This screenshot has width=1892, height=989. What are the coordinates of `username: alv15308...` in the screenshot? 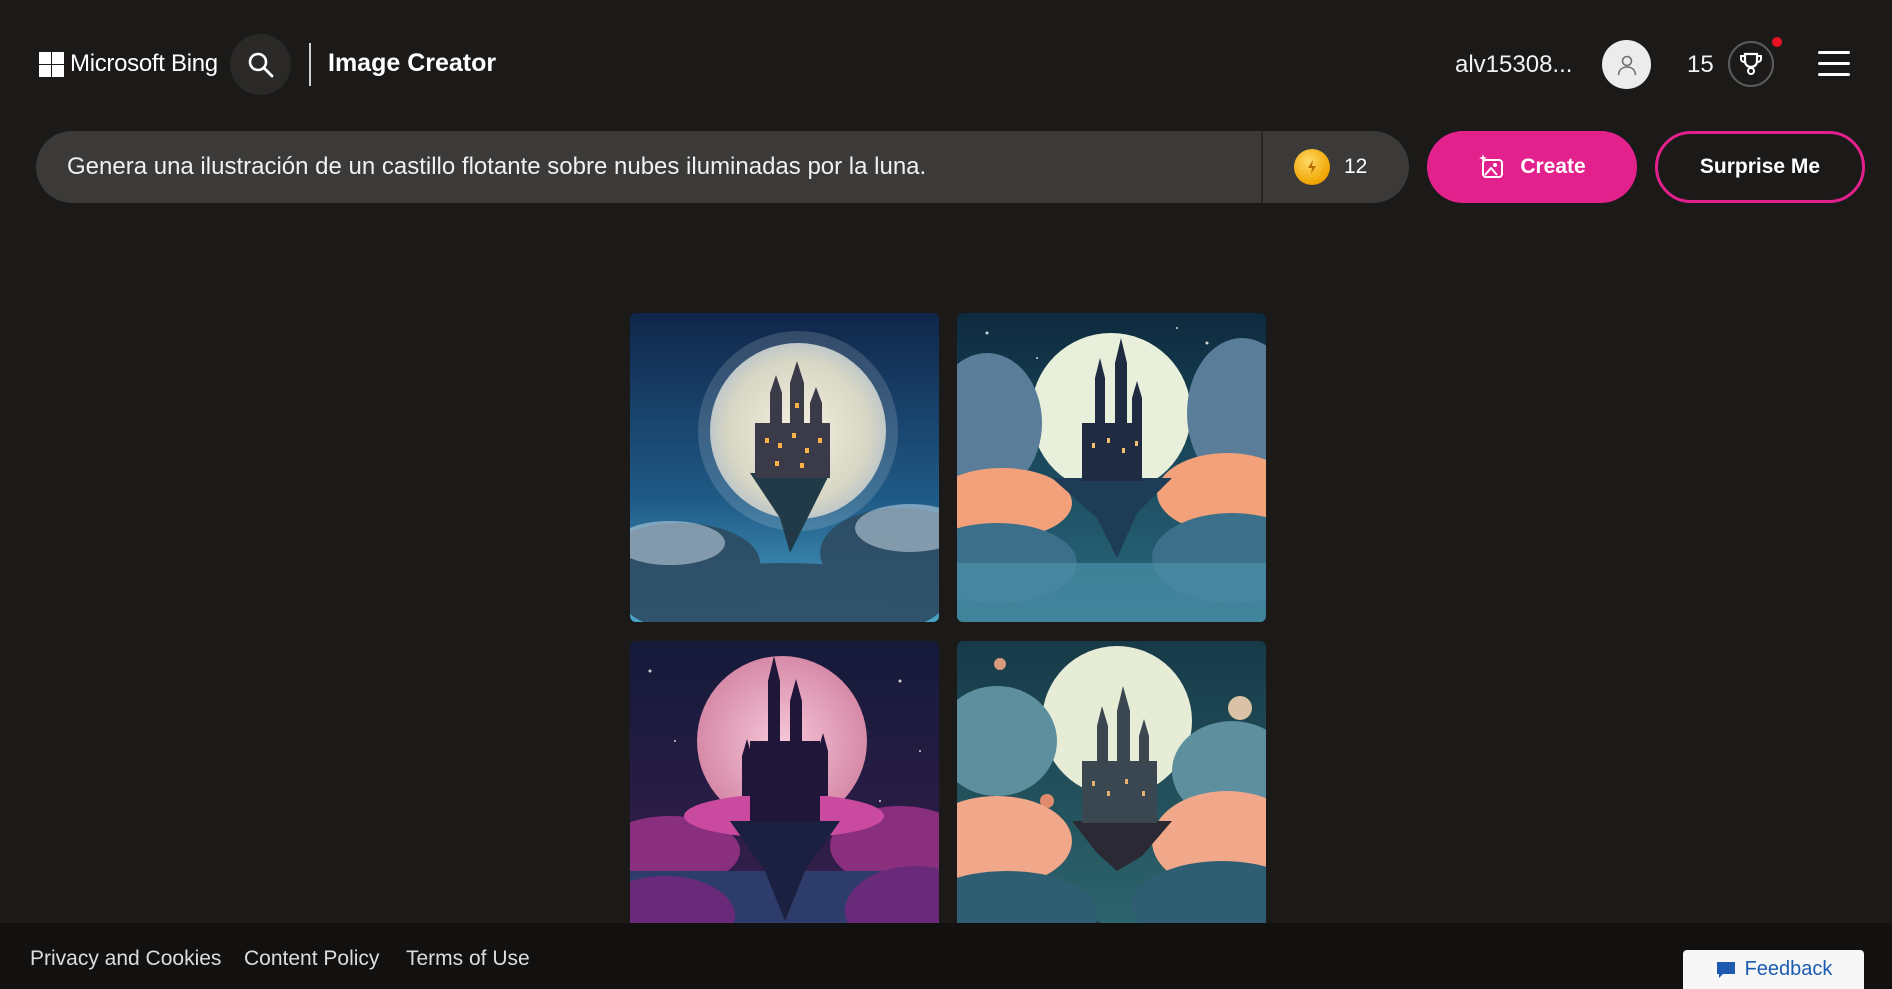 It's located at (1513, 65).